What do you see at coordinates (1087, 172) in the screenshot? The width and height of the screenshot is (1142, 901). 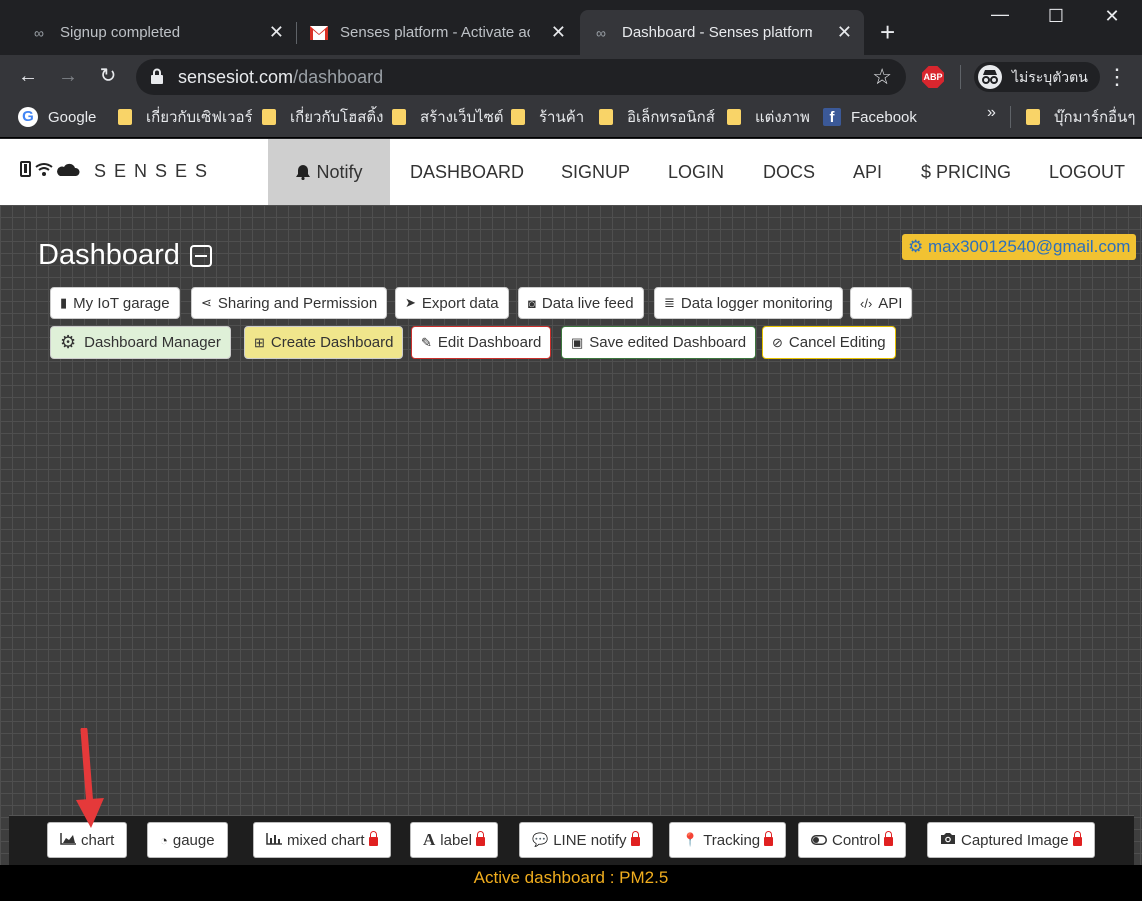 I see `nav-logout: LOGOUT` at bounding box center [1087, 172].